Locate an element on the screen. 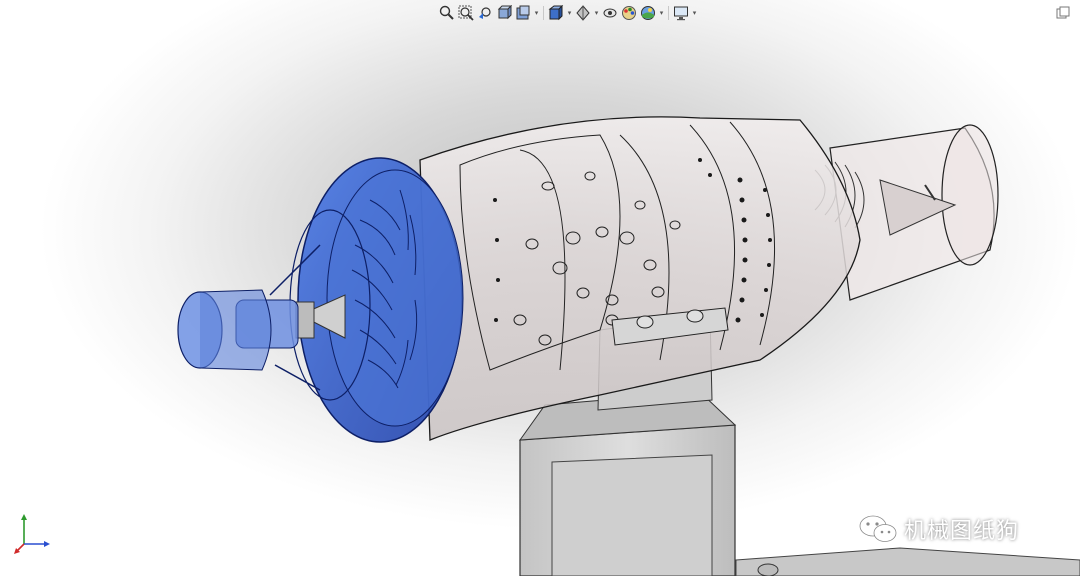 This screenshot has height=576, width=1080. watermark: 机械图纸狗 is located at coordinates (938, 529).